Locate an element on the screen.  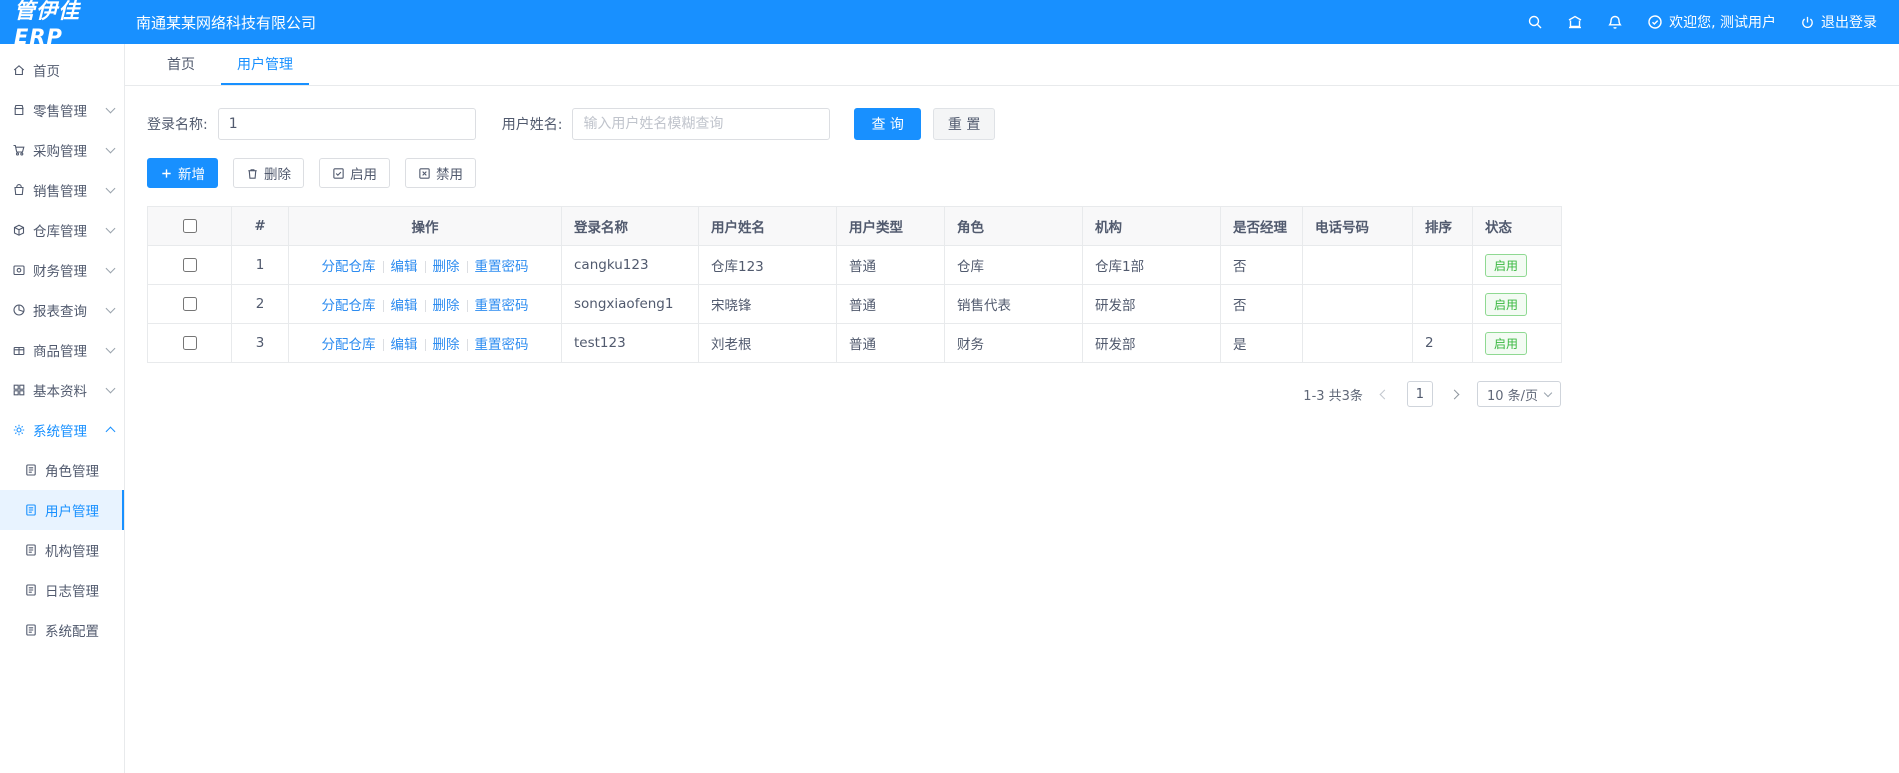
sales-icon is located at coordinates (19, 190).